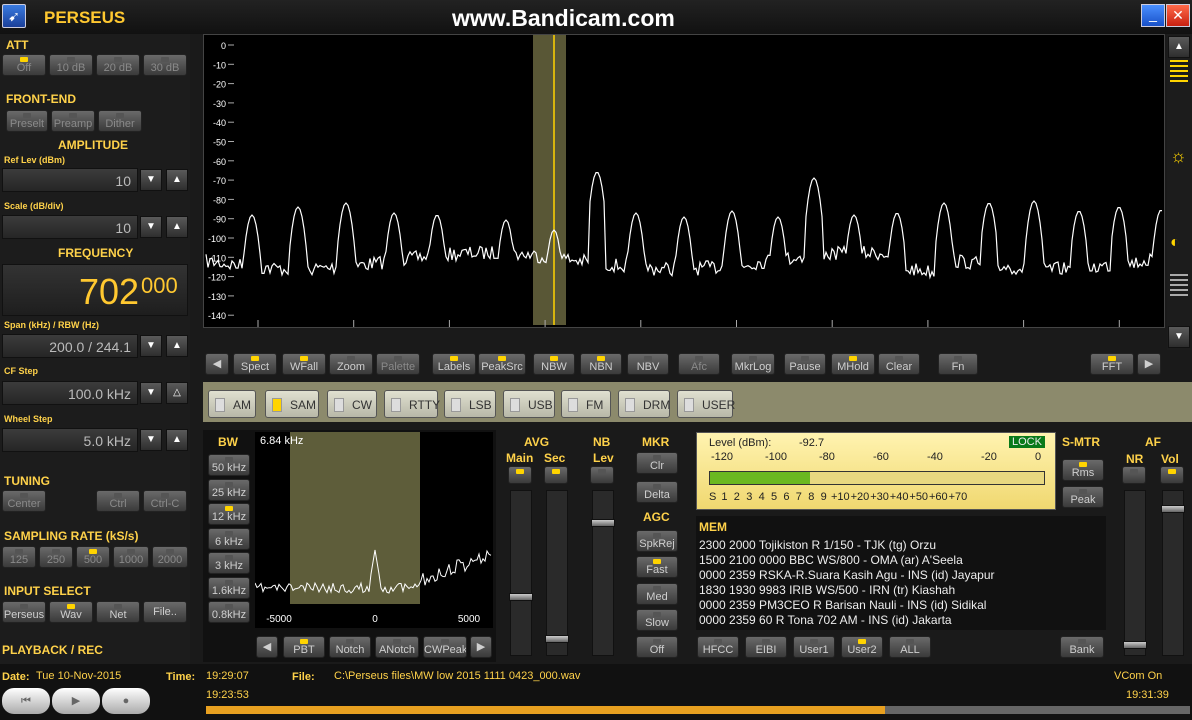 This screenshot has width=1192, height=720. I want to click on cwpeak-button: CWPeak, so click(445, 647).